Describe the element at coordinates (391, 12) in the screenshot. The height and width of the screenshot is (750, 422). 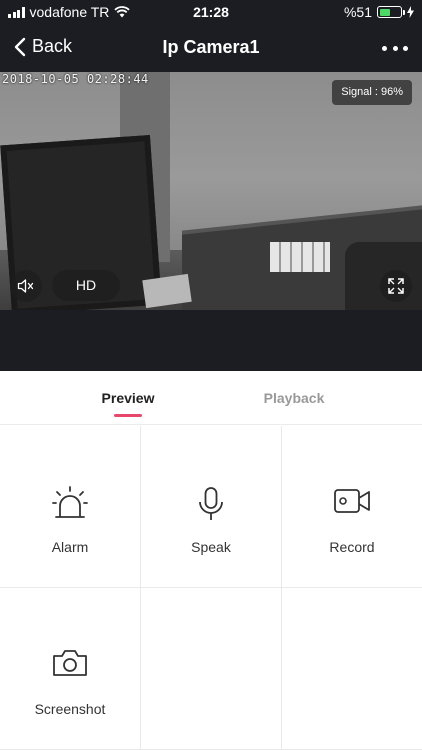
I see `battery-icon` at that location.